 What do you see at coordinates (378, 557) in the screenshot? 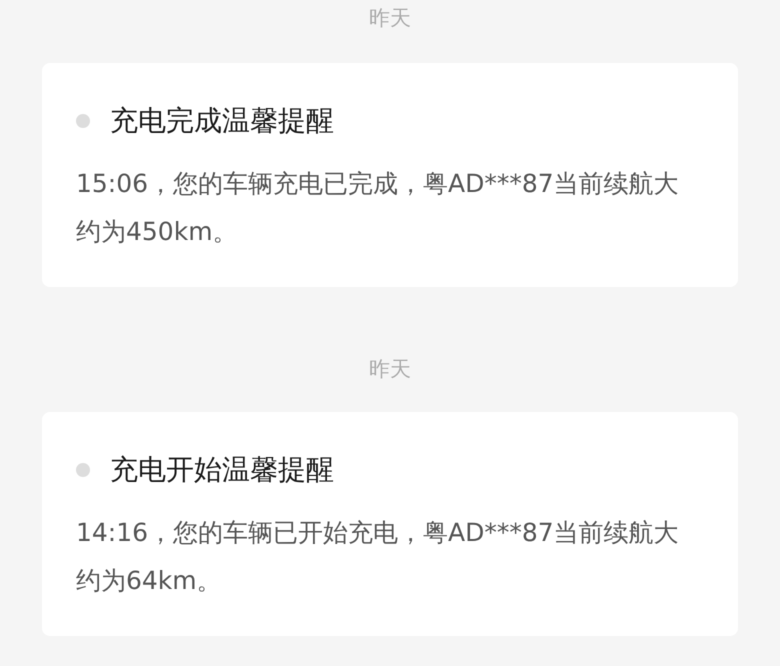
I see `message-body: 14:16，您的车辆已开始充电，粤AD***87当前续航大约为64km。` at bounding box center [378, 557].